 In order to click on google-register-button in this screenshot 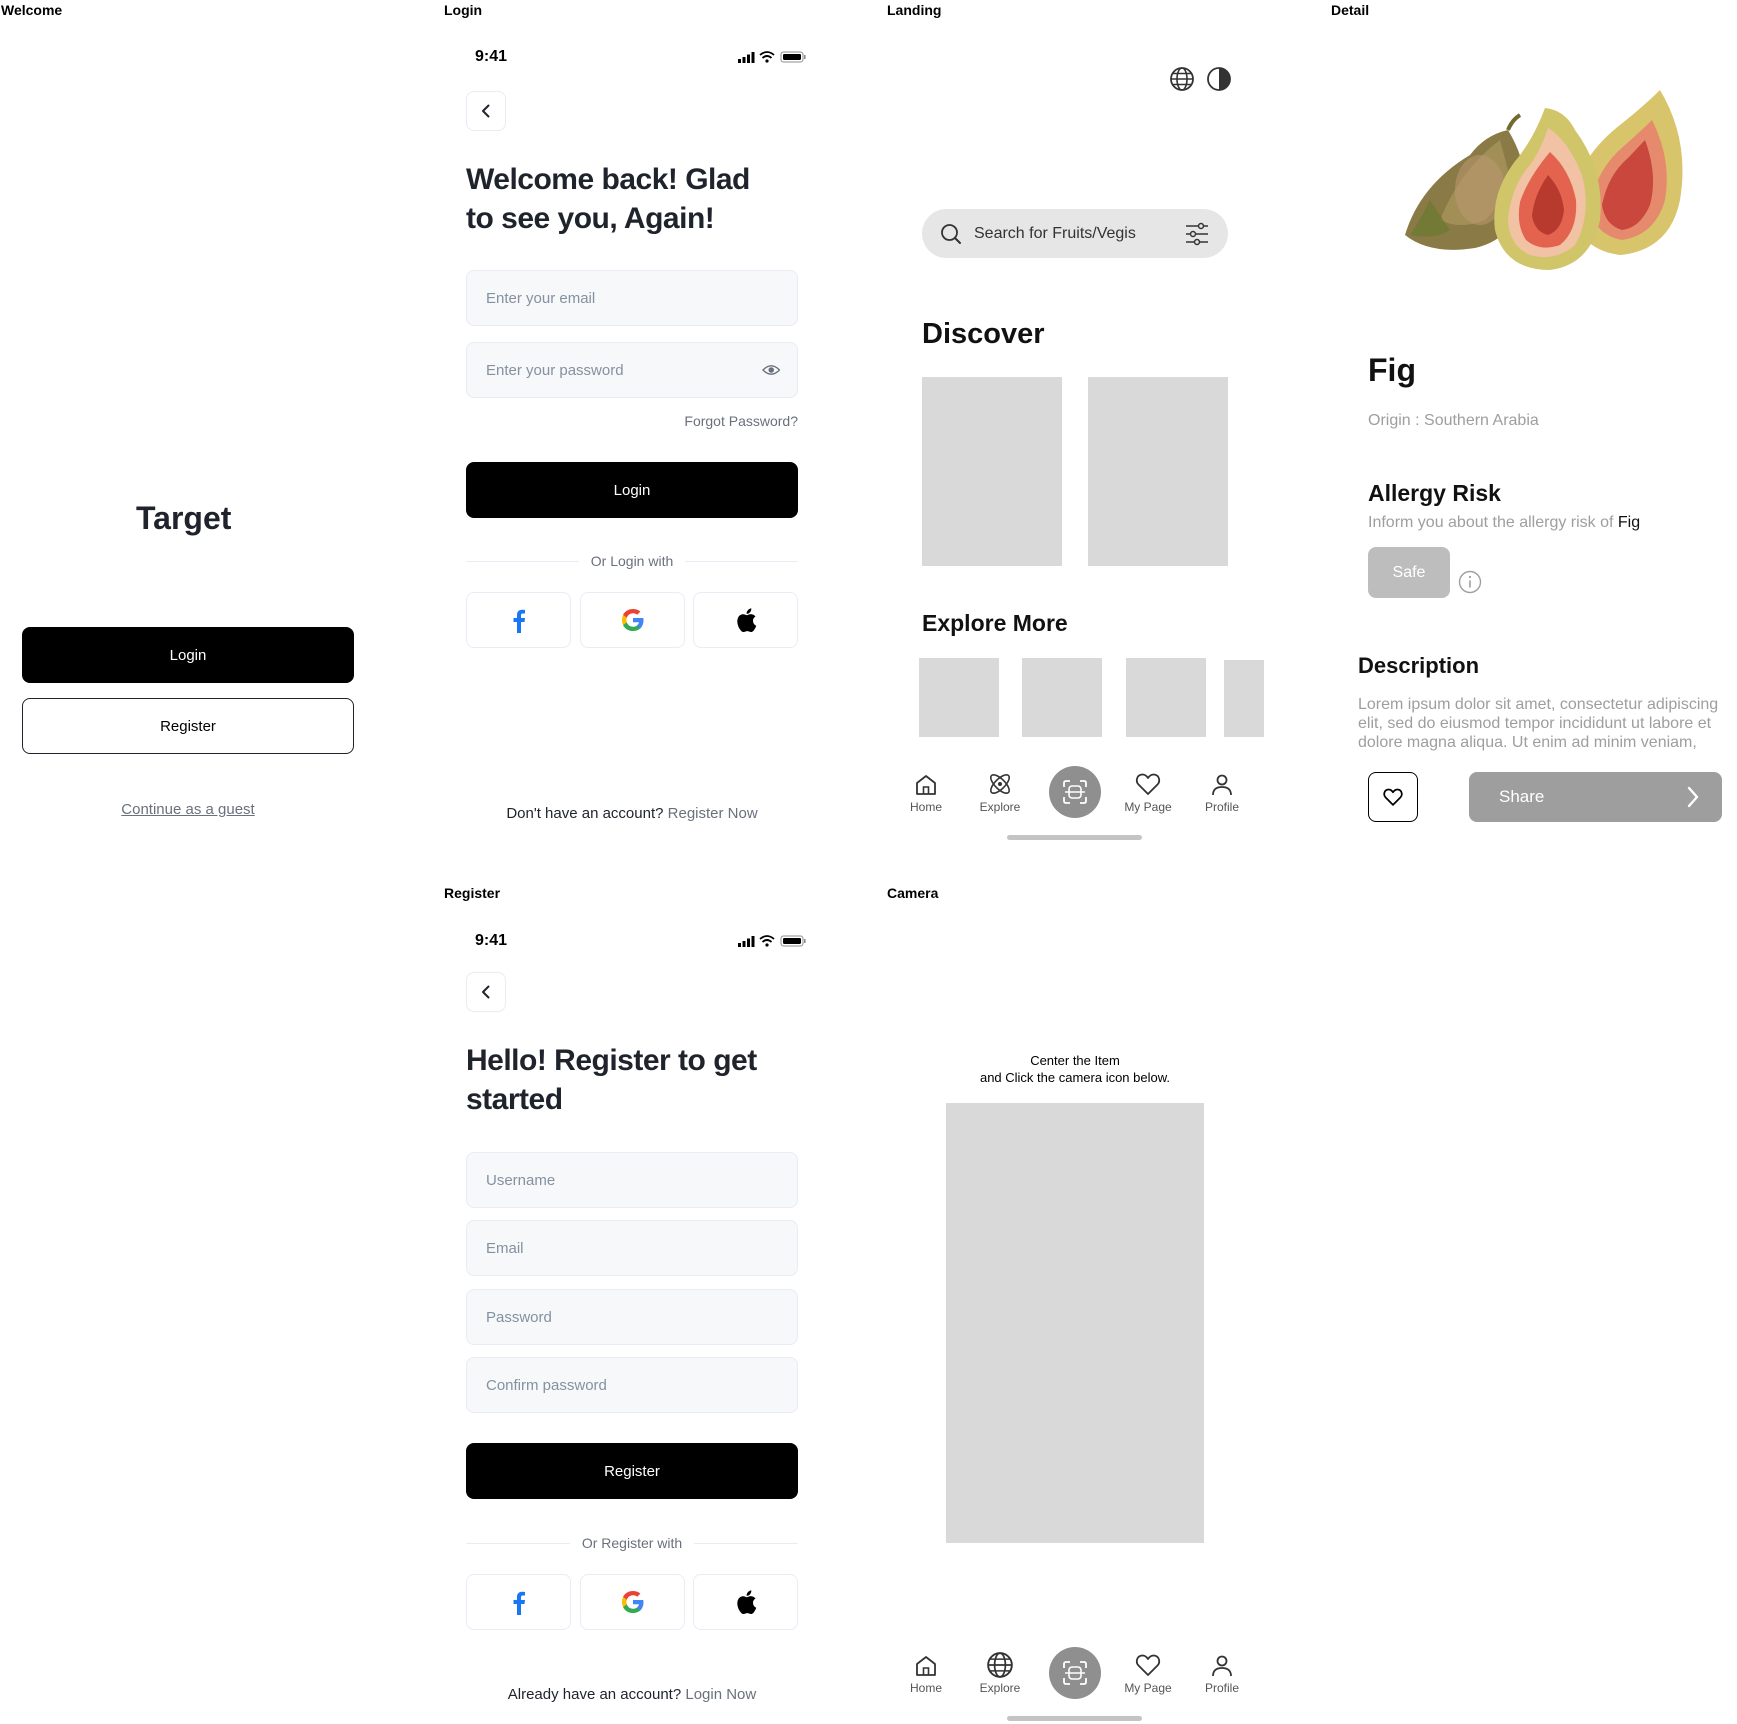, I will do `click(632, 1602)`.